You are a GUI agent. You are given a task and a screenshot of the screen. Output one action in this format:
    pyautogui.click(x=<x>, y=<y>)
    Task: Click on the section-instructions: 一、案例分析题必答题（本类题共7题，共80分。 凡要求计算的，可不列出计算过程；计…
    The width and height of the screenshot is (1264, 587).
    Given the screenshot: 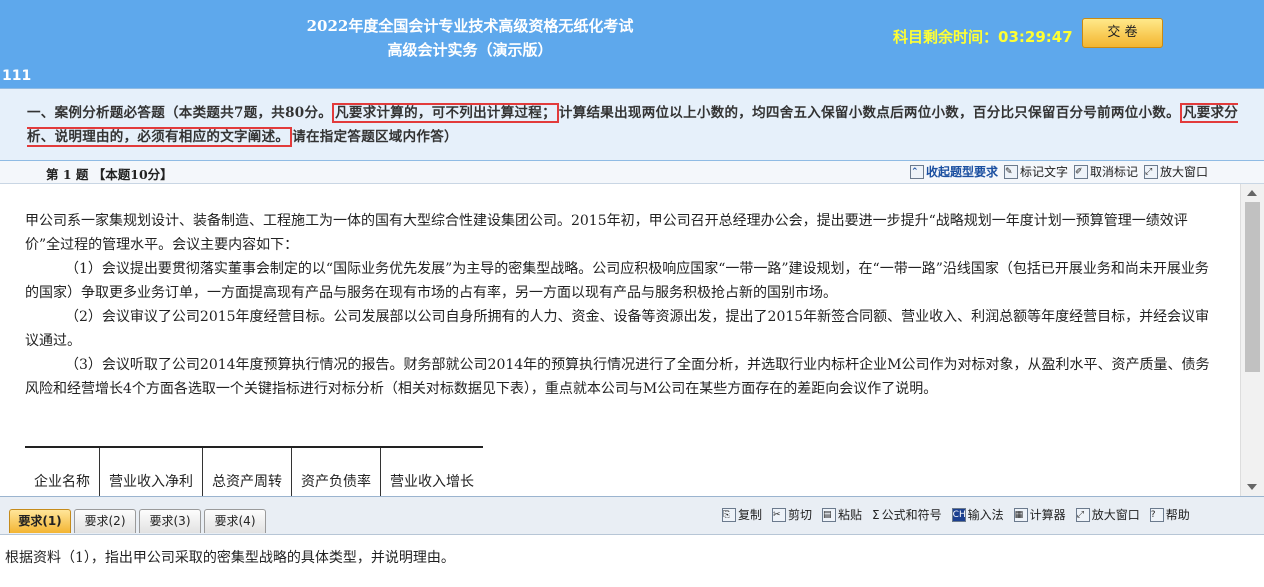 What is the action you would take?
    pyautogui.click(x=632, y=124)
    